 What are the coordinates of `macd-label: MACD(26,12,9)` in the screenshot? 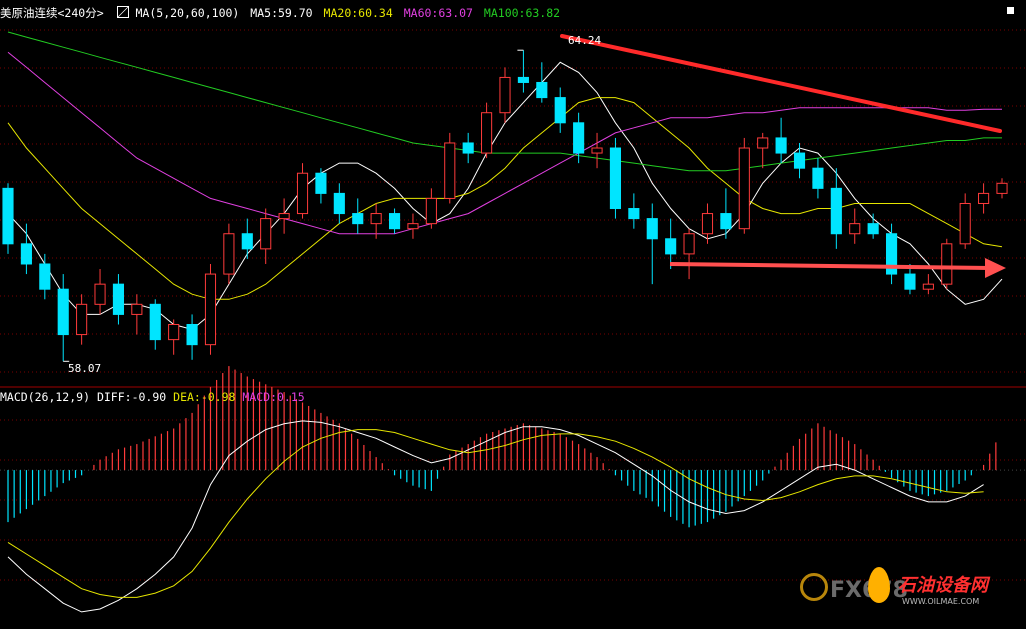 It's located at (45, 397).